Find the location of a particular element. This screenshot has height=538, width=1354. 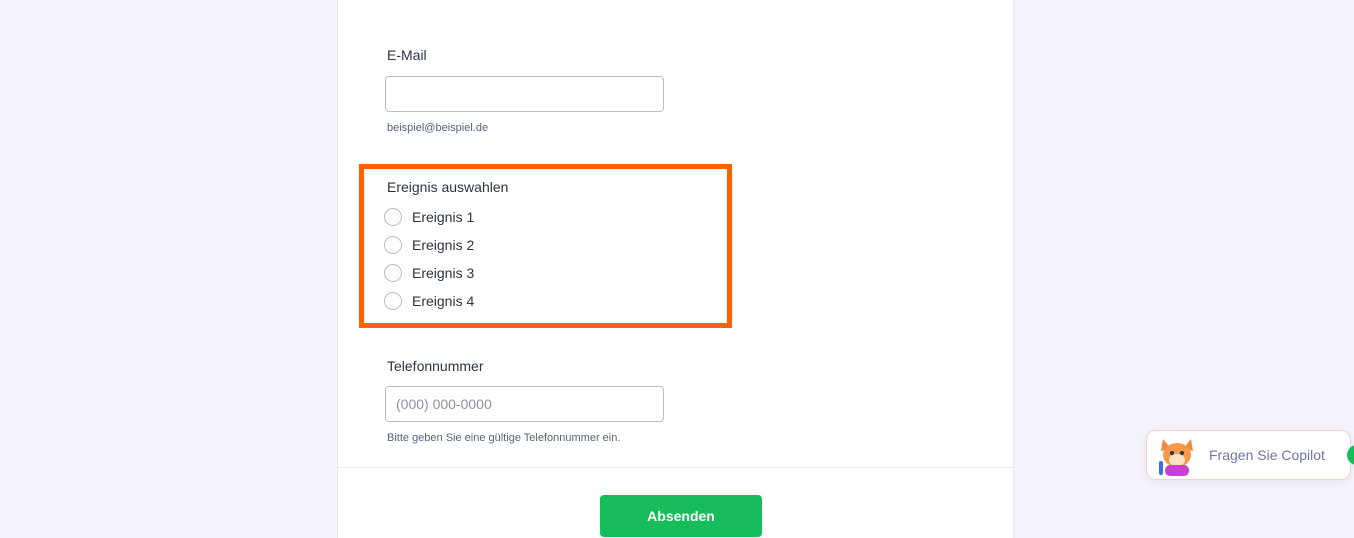

radio-option-label: Ereignis 2 is located at coordinates (443, 245).